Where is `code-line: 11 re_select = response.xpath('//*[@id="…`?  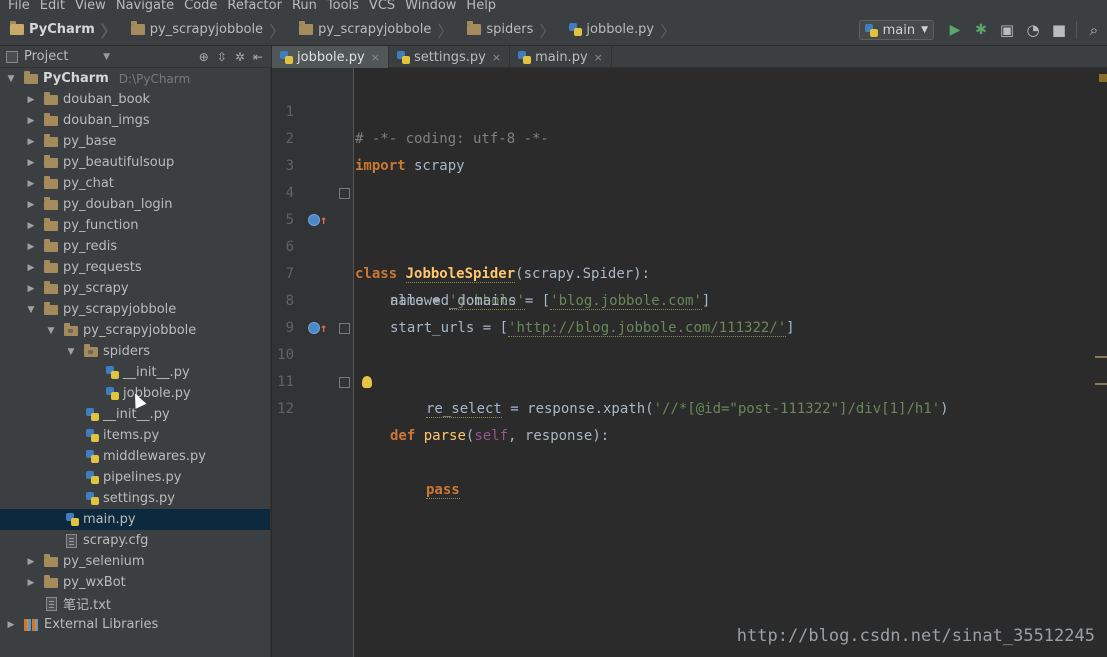
code-line: 11 re_select = response.xpath('//*[@id="… is located at coordinates (689, 380).